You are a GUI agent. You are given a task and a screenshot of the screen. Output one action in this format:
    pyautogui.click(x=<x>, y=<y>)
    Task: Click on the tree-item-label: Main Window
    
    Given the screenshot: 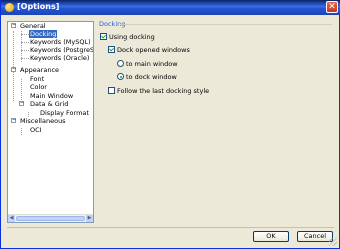 What is the action you would take?
    pyautogui.click(x=52, y=96)
    